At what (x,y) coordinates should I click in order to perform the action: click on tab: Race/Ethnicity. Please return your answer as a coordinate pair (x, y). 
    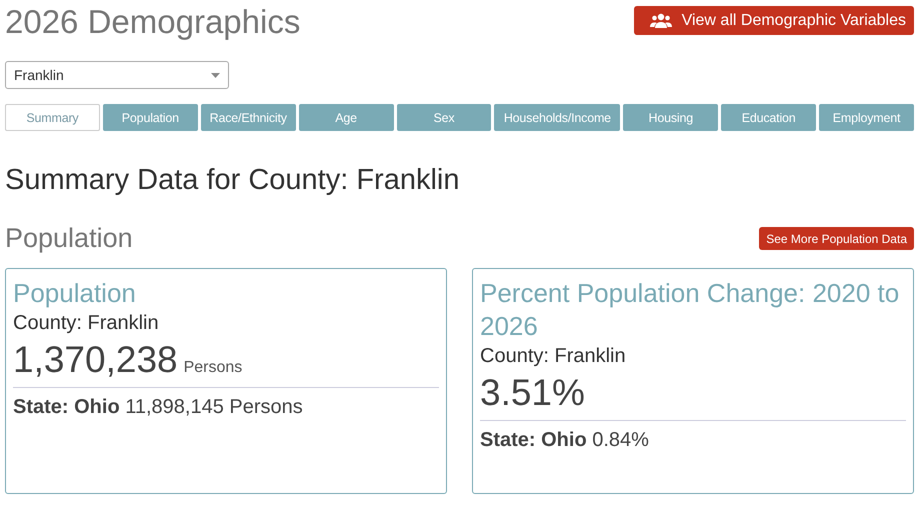
    Looking at the image, I should click on (248, 117).